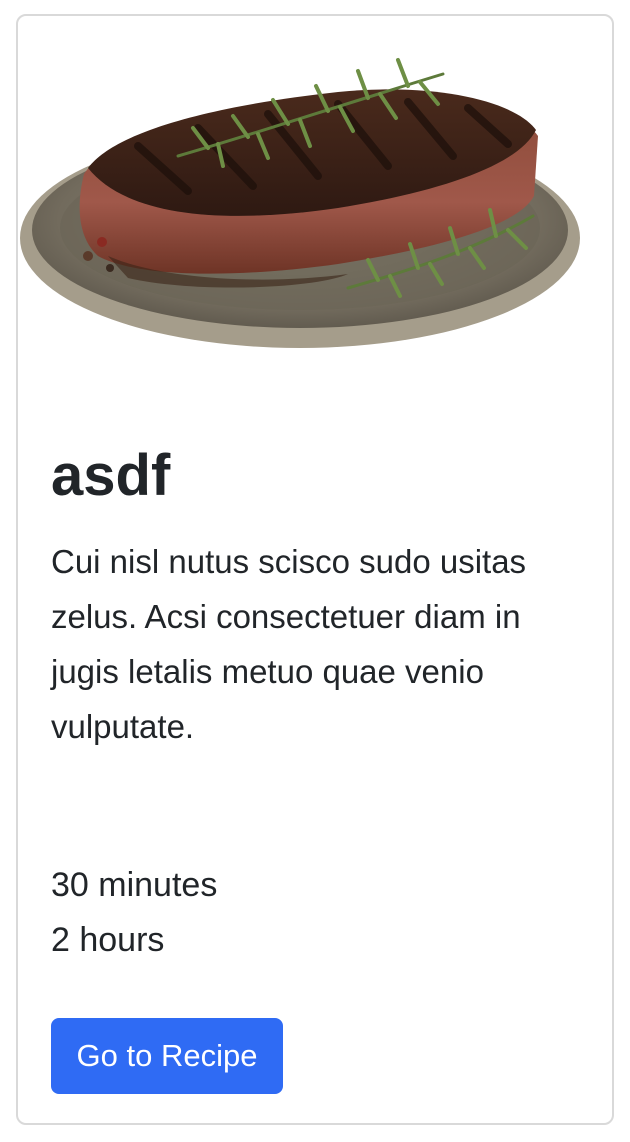 This screenshot has height=1142, width=630. What do you see at coordinates (134, 913) in the screenshot?
I see `recipe-times: 30 minutes 2 hours` at bounding box center [134, 913].